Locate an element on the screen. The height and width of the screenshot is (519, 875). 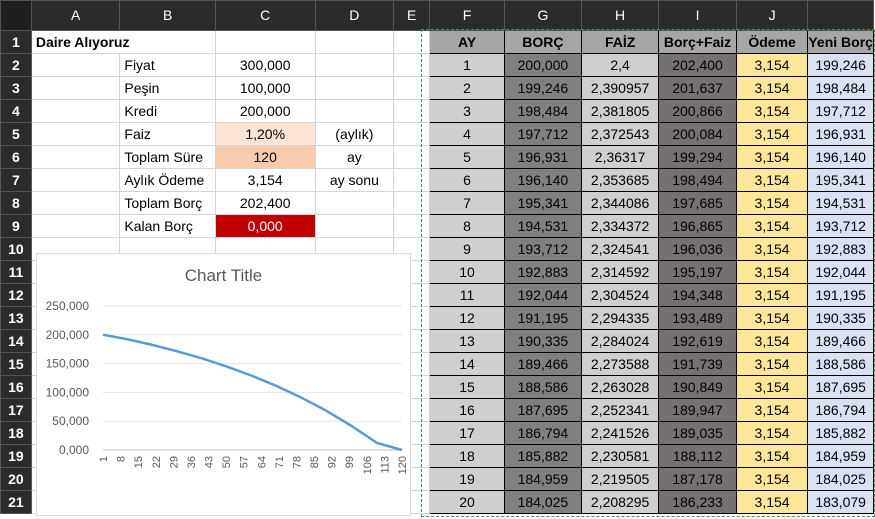
faiz-cell: 2,372543 is located at coordinates (620, 134).